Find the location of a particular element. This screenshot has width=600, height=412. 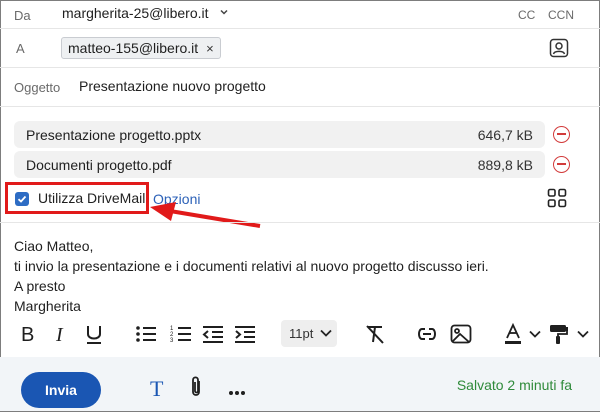

ccn-link: CCN is located at coordinates (561, 15).